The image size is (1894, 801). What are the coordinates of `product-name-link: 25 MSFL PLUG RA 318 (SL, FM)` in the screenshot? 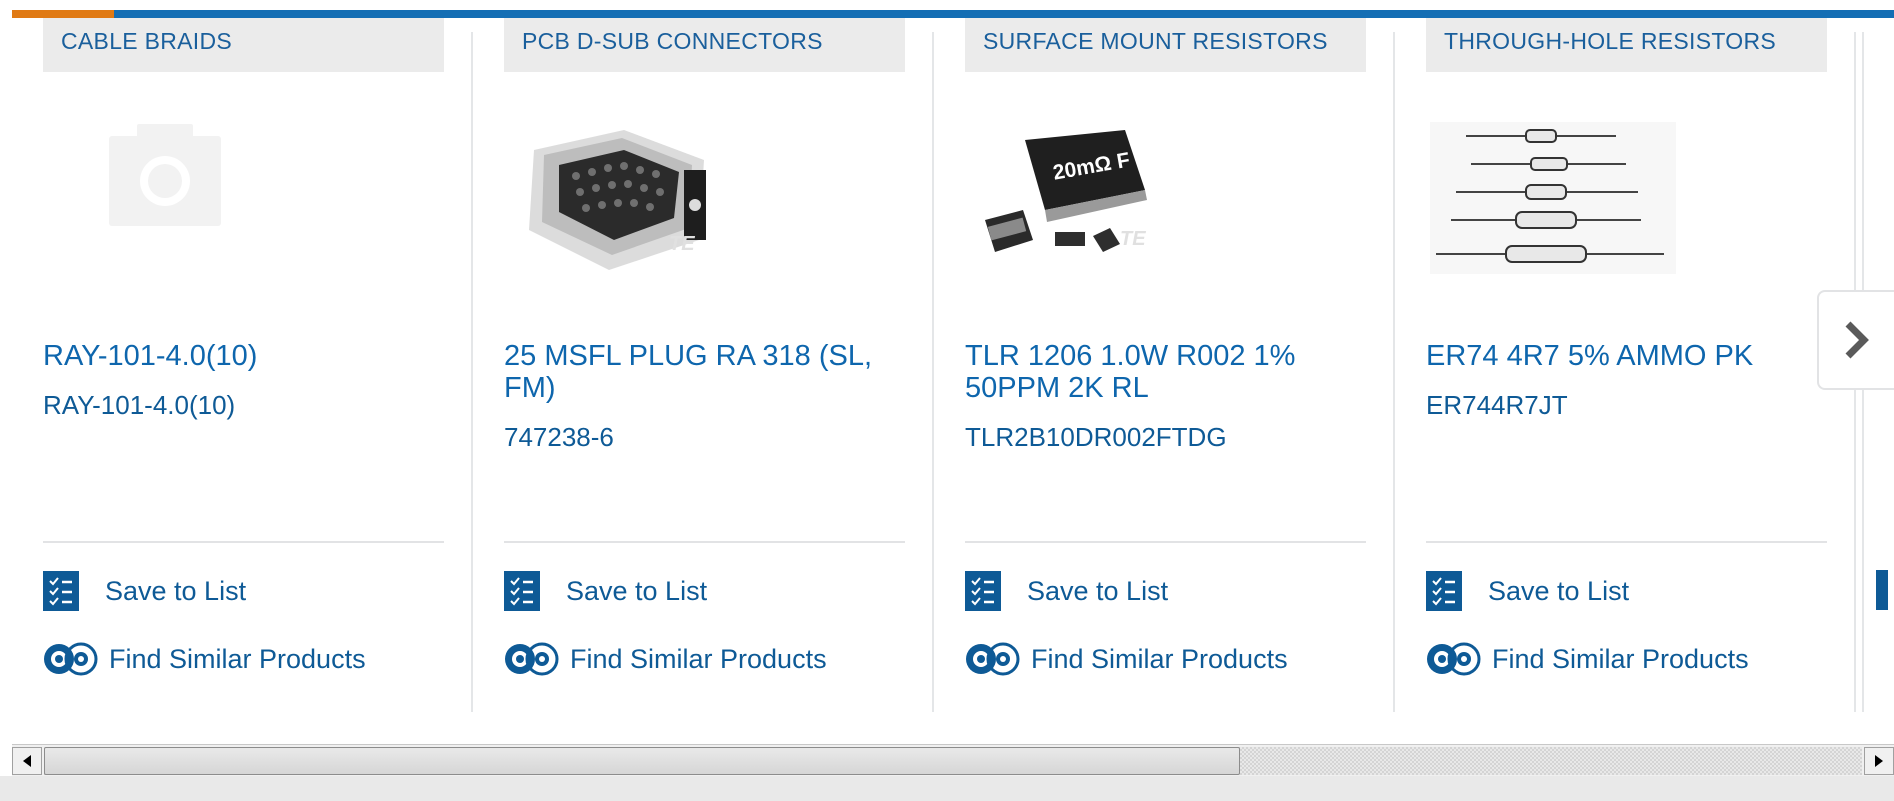 It's located at (704, 372).